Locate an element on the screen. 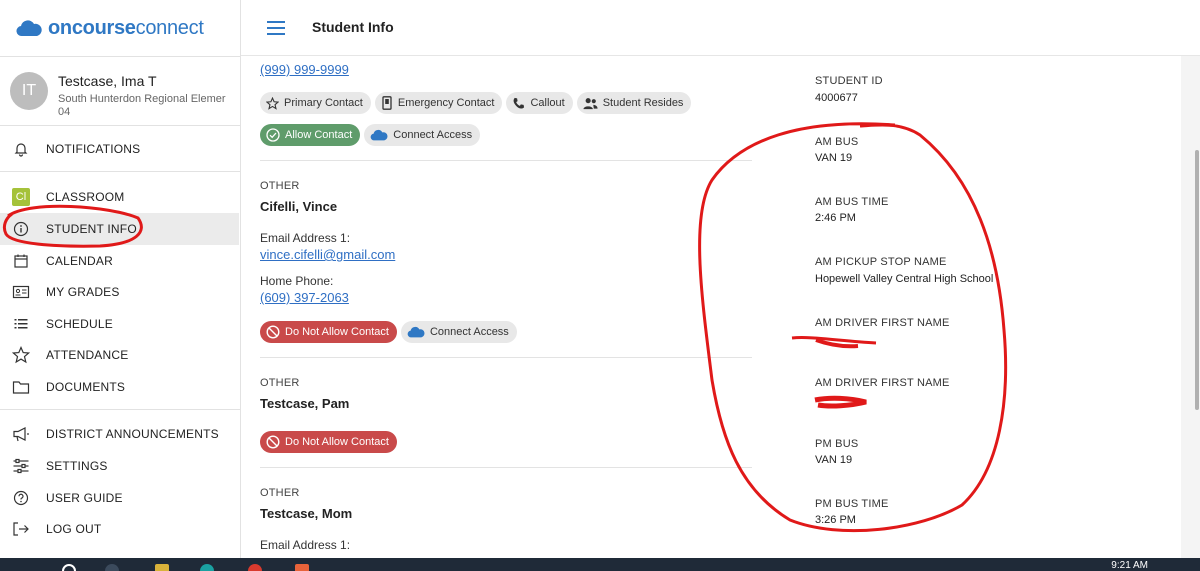  classroom-icon: Cl is located at coordinates (21, 197).